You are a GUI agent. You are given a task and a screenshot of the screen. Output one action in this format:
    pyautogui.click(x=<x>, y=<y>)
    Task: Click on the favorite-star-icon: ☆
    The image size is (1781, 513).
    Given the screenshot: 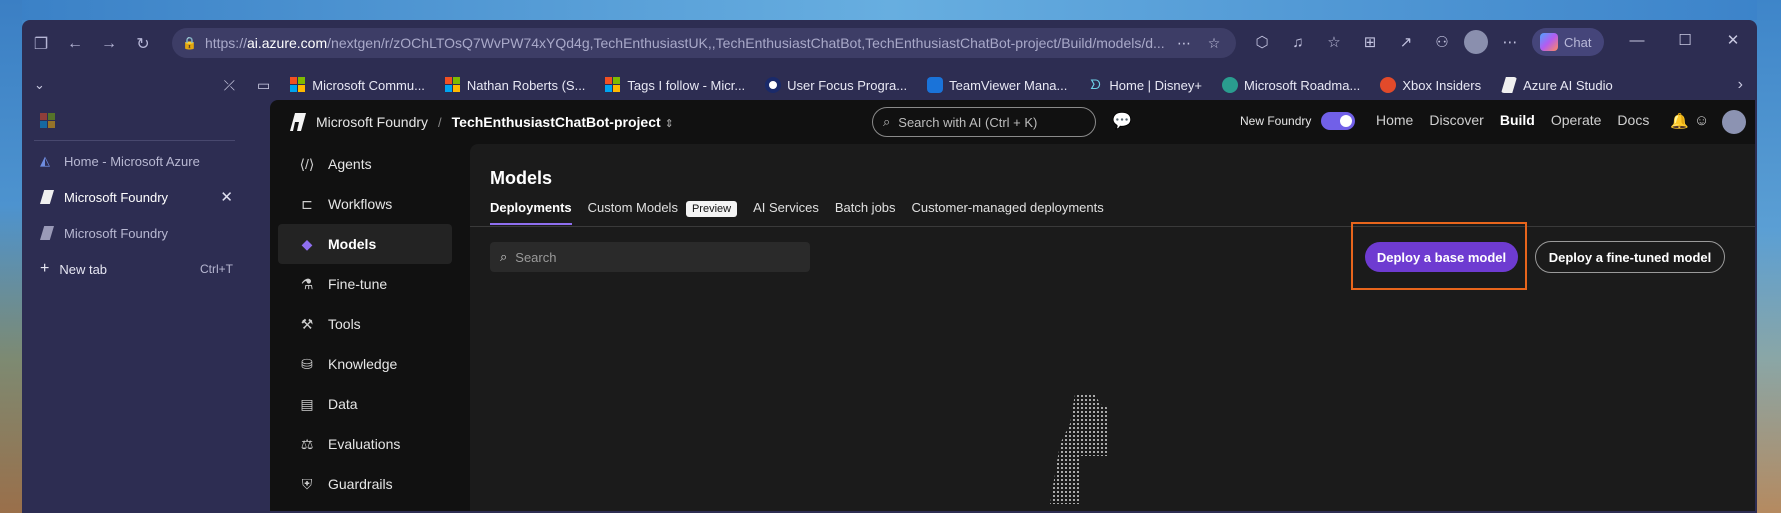 What is the action you would take?
    pyautogui.click(x=1214, y=43)
    